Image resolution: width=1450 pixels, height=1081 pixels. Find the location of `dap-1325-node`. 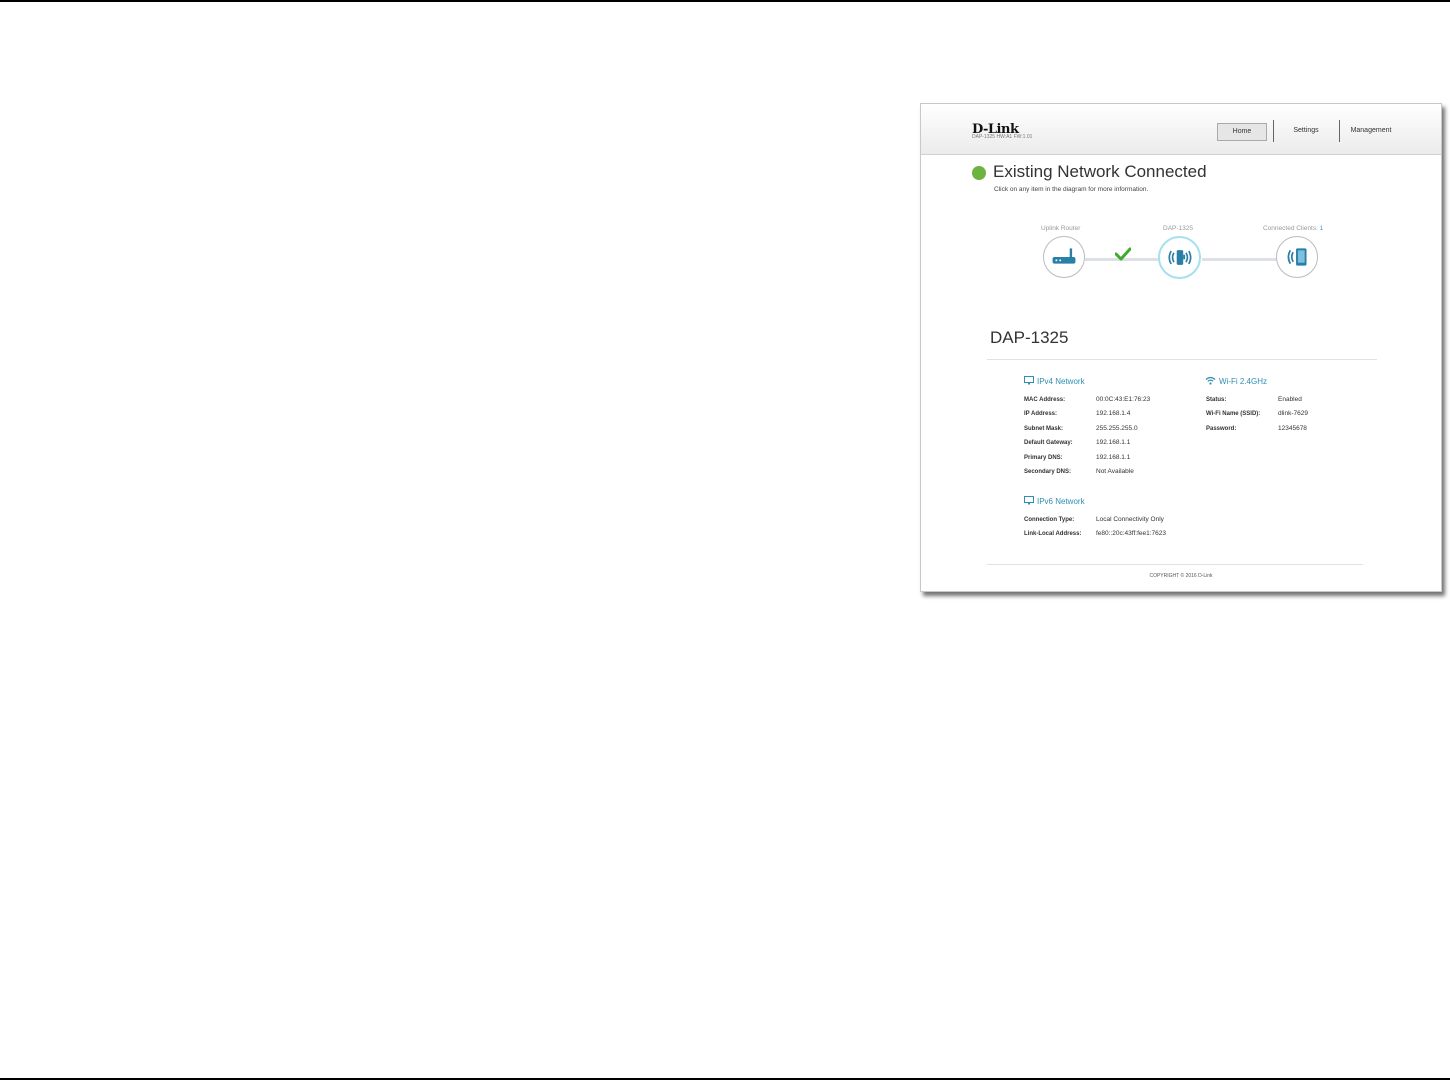

dap-1325-node is located at coordinates (1179, 257).